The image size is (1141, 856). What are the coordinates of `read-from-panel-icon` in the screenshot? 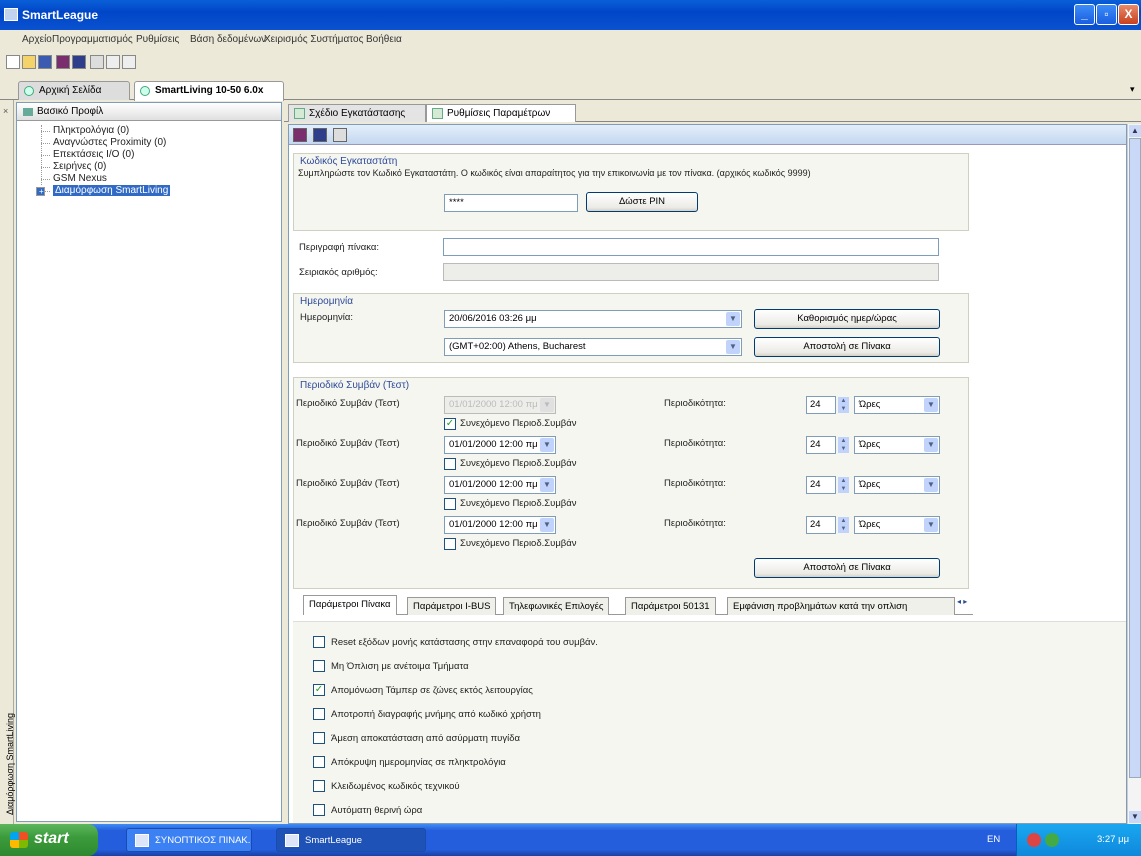 It's located at (300, 135).